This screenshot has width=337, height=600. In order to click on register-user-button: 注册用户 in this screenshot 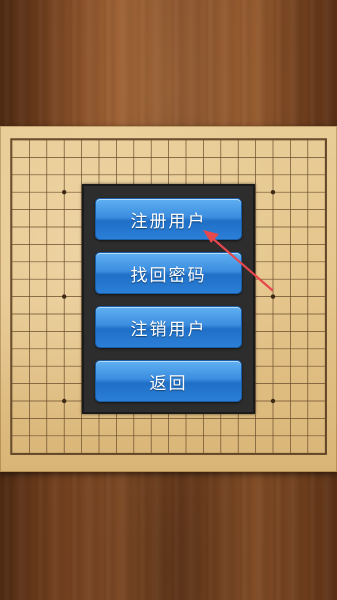, I will do `click(168, 219)`.